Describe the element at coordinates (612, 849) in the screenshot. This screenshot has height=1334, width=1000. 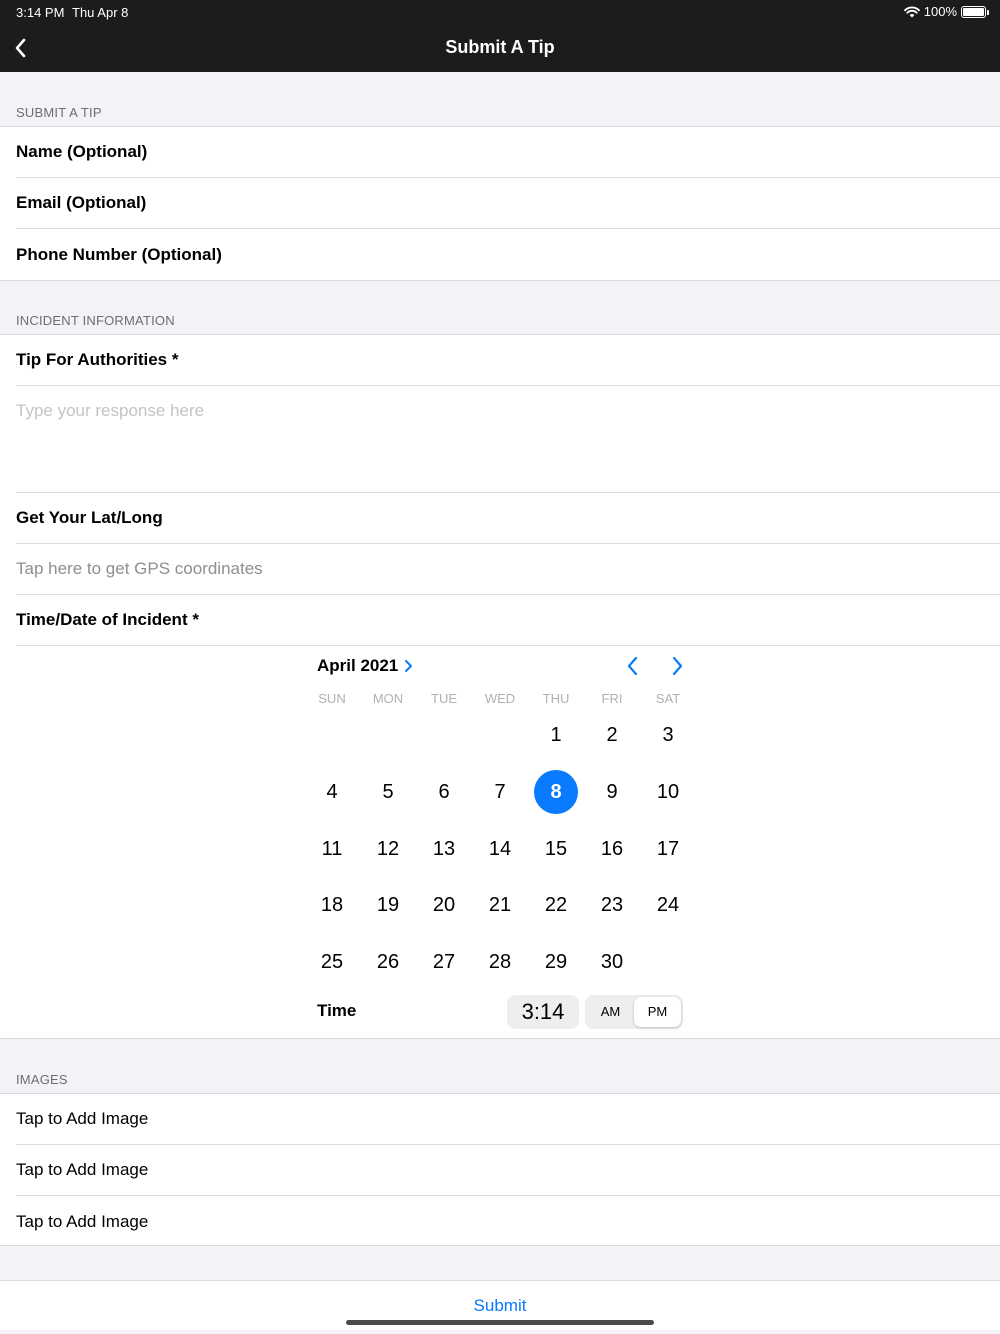
I see `calendar-day-16: 16` at that location.